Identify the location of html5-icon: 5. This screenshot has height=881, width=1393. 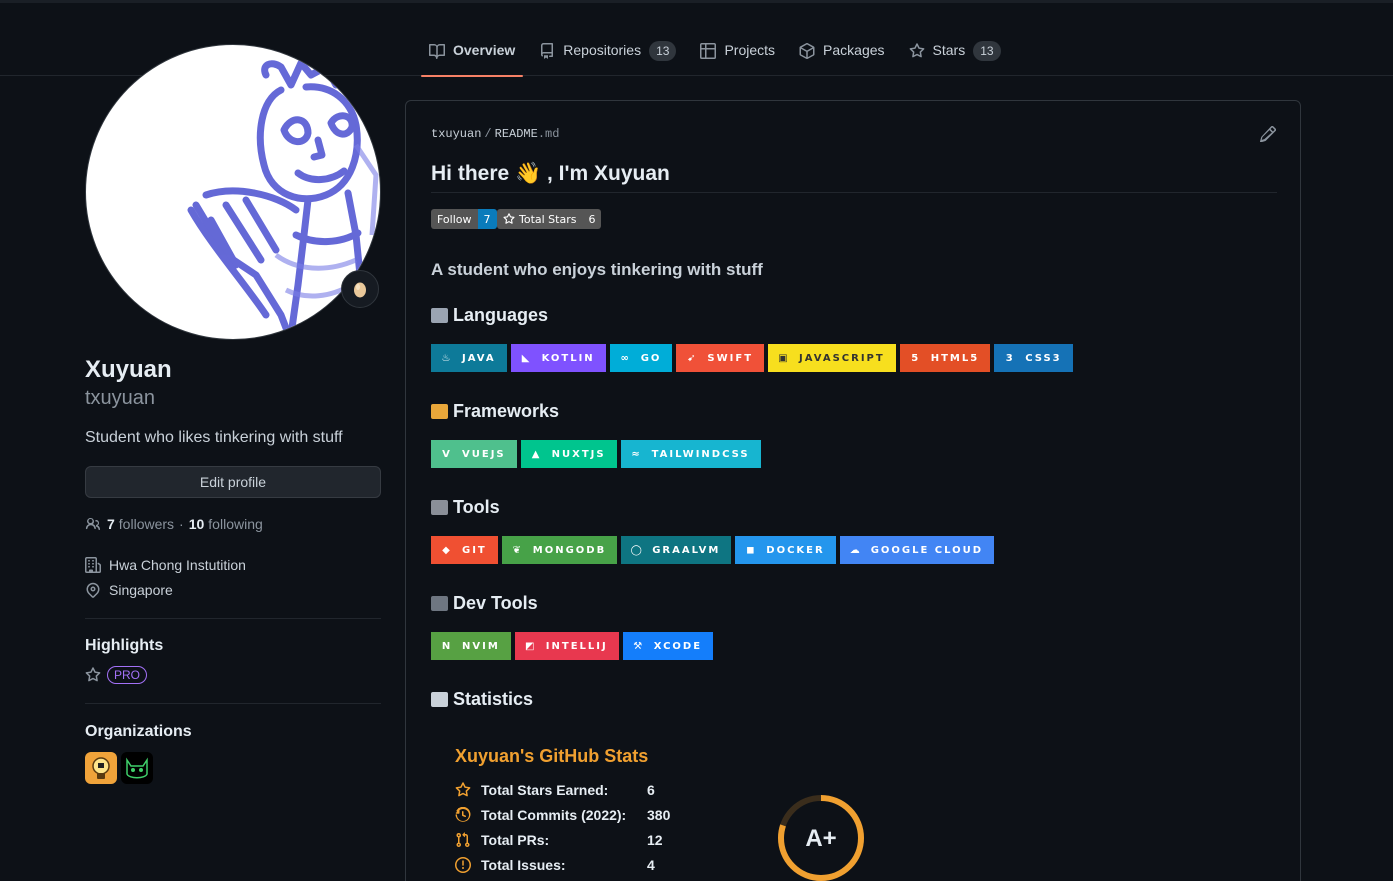
(915, 358).